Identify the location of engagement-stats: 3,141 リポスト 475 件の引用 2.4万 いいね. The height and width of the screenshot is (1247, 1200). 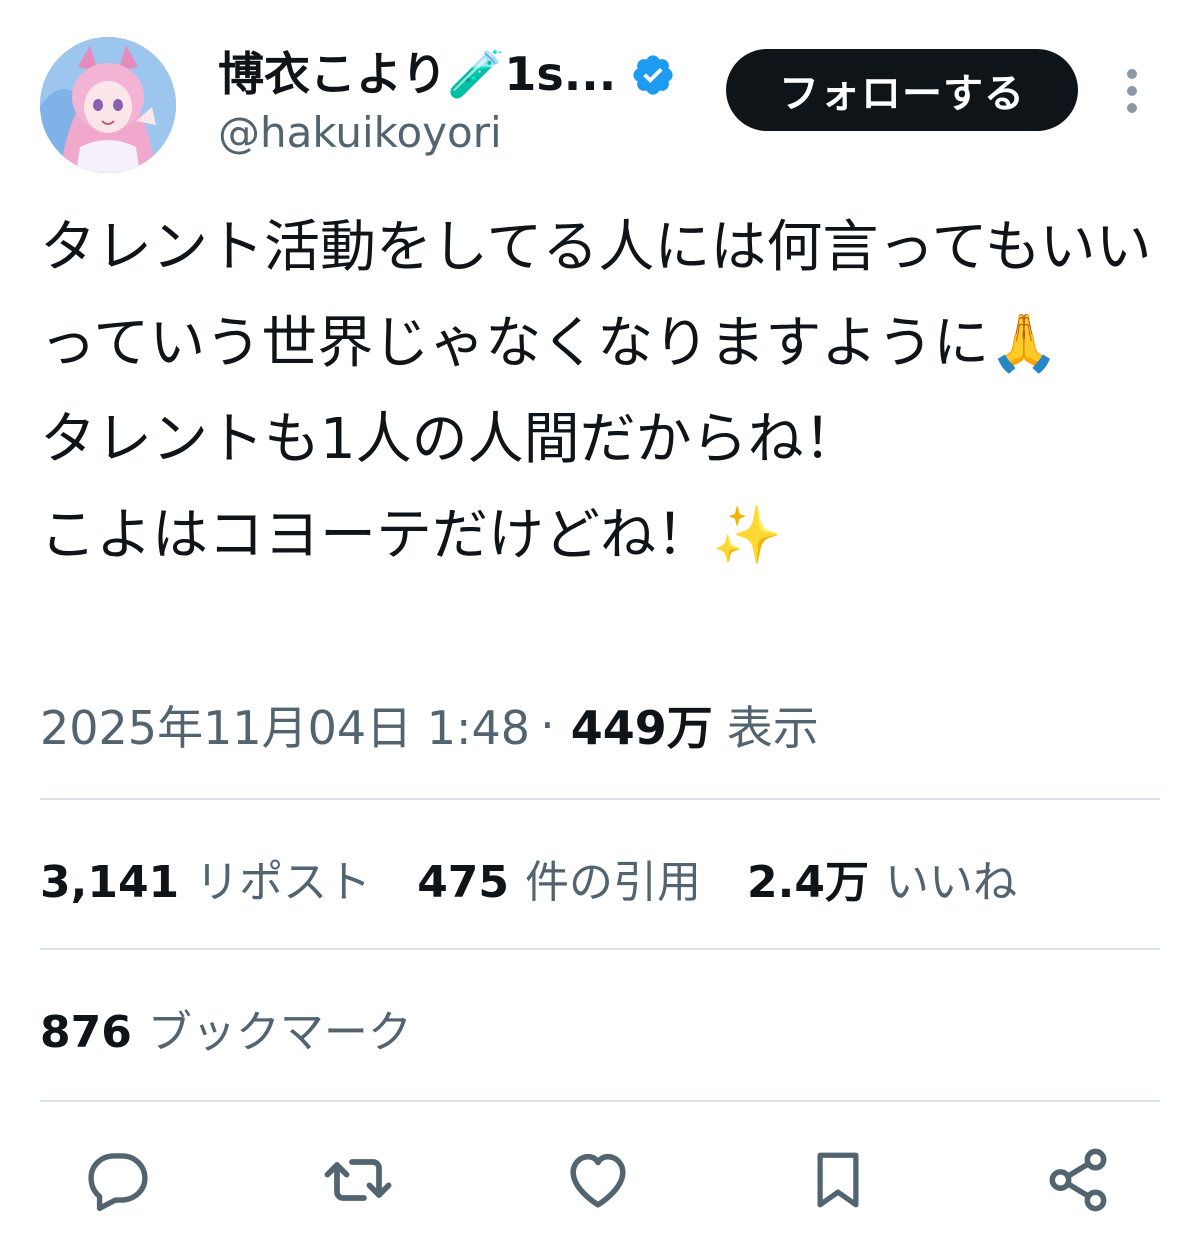
(551, 878).